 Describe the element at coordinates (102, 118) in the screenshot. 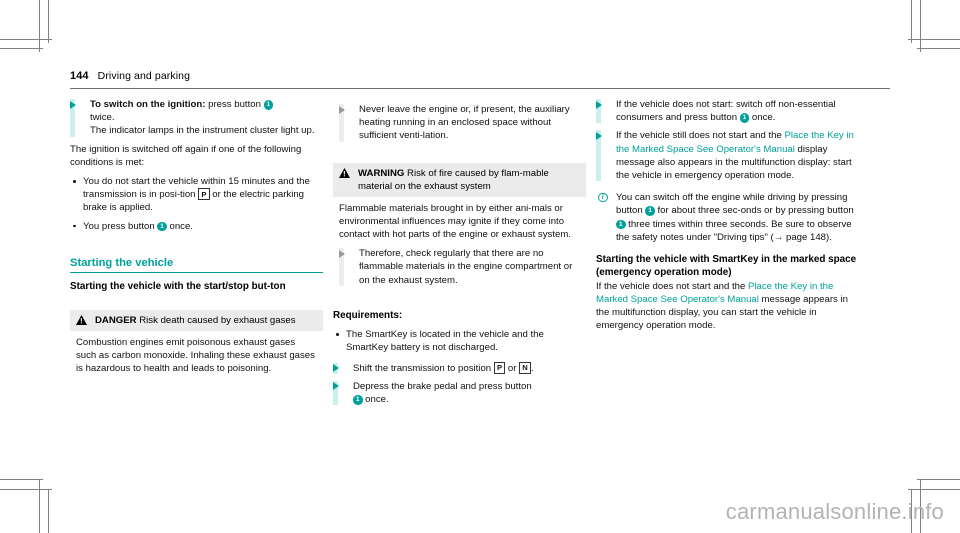

I see `step-line2: twice.` at that location.